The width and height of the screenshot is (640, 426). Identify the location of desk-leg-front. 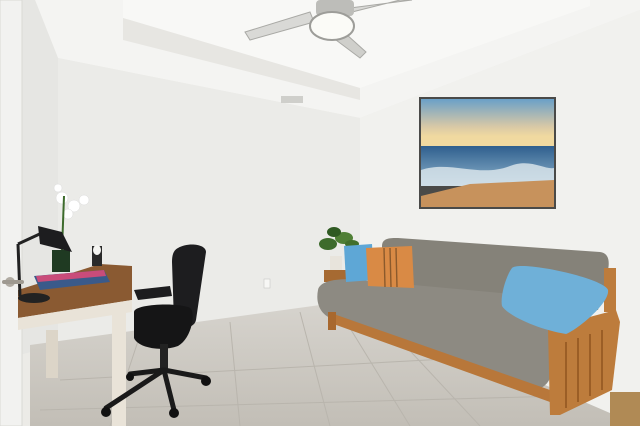
(119, 366).